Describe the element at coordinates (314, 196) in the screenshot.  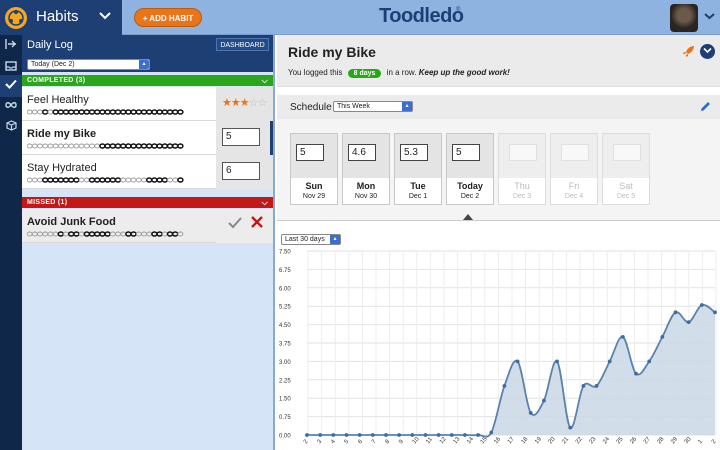
I see `day-date: Nov 29` at that location.